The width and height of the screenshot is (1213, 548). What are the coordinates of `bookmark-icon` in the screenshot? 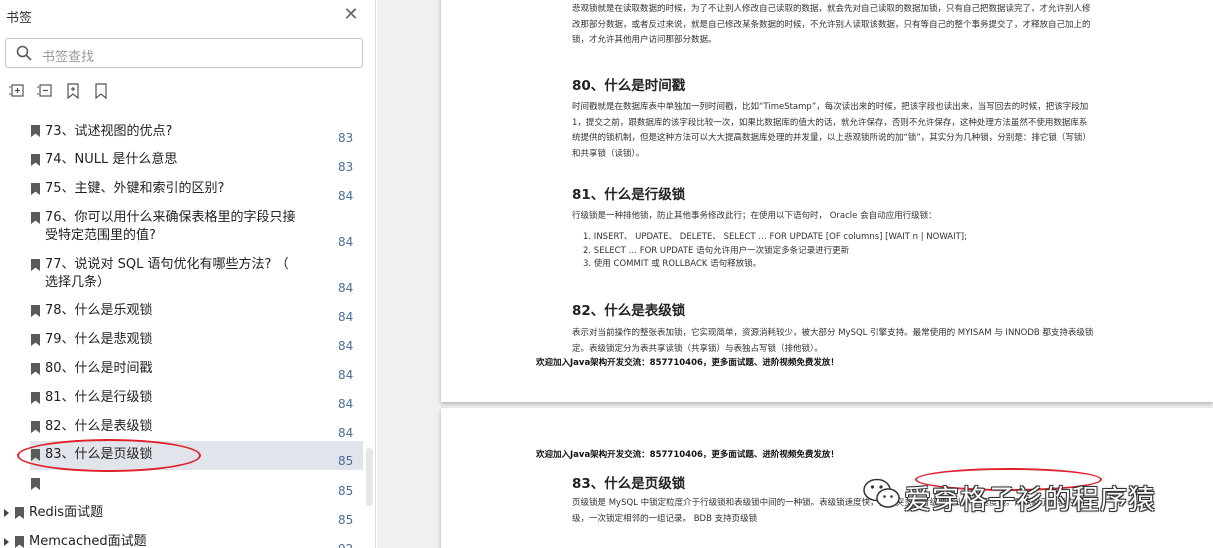 It's located at (101, 91).